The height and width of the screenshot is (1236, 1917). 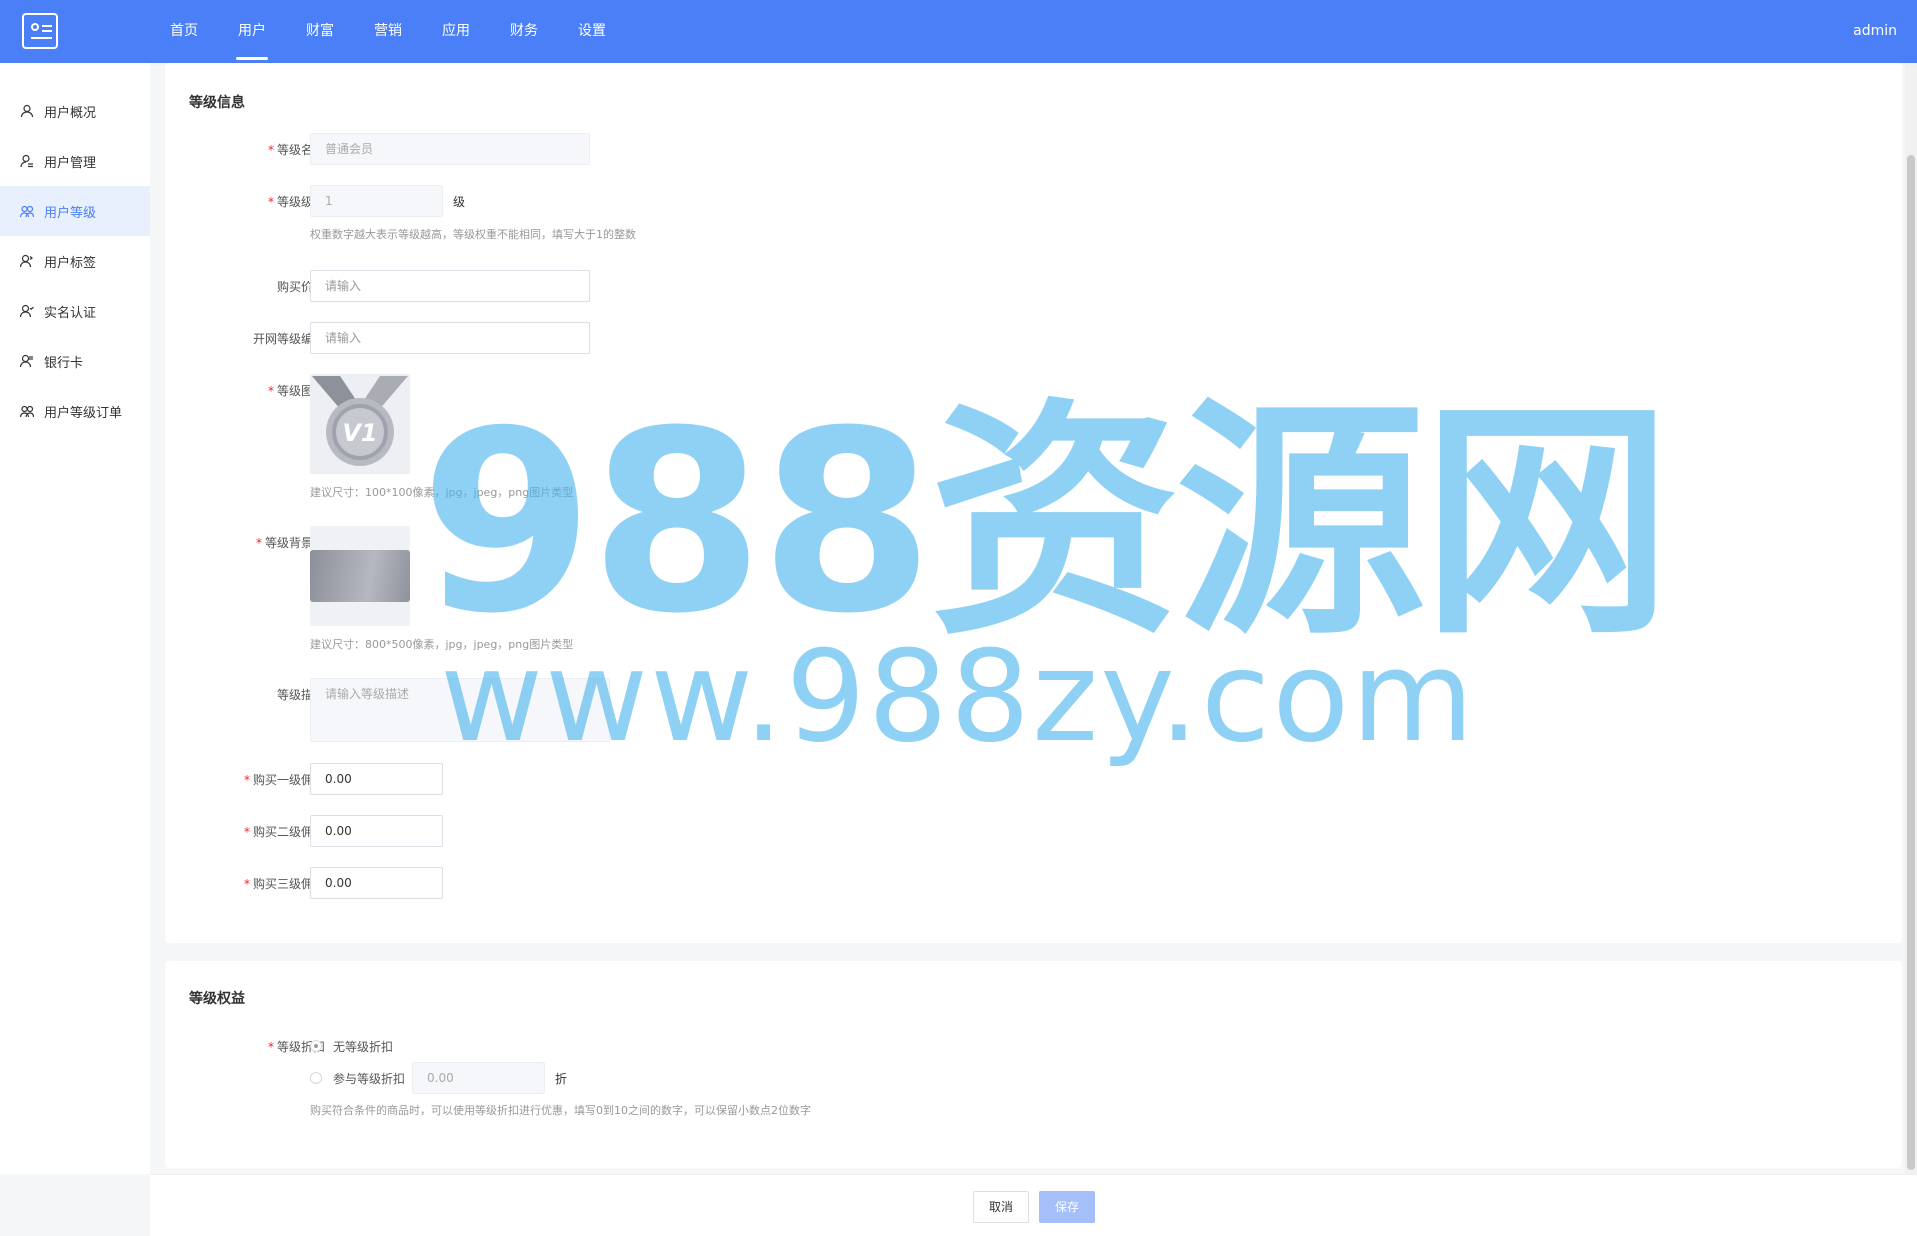 I want to click on nav-finance: 财务, so click(x=524, y=31).